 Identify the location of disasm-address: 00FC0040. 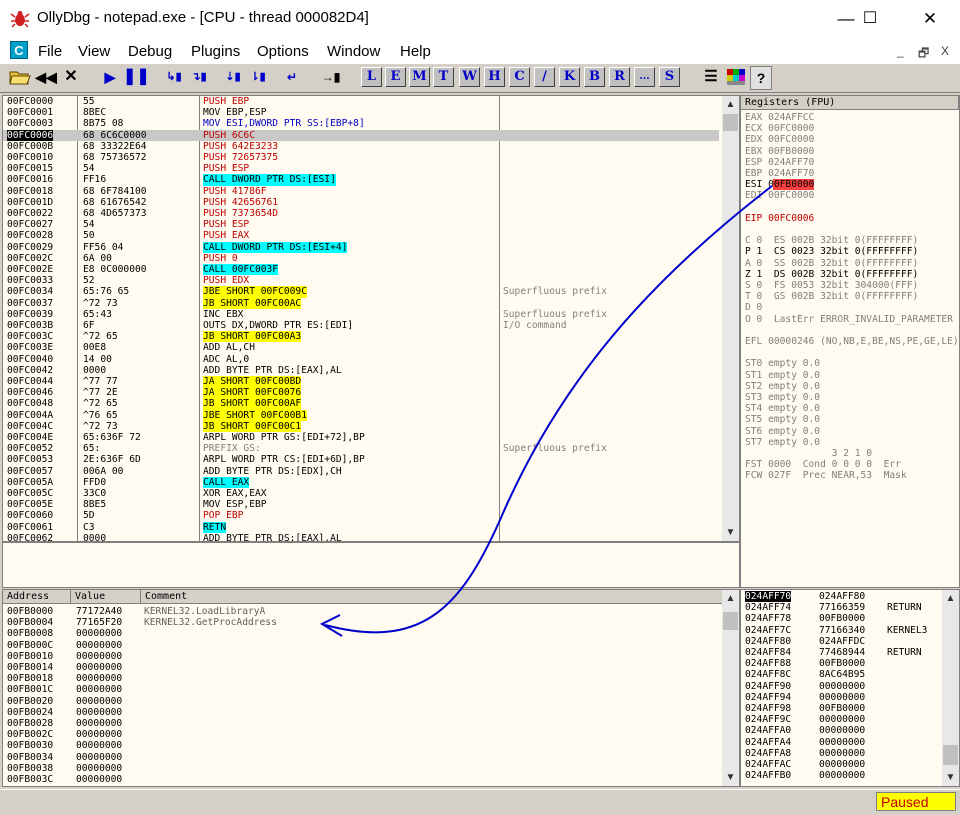
(30, 359).